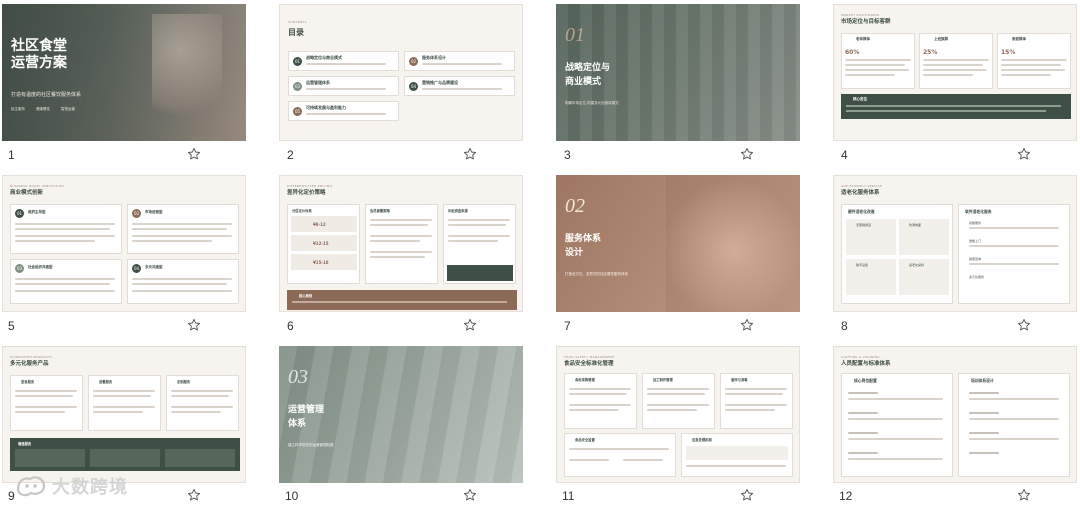 The width and height of the screenshot is (1080, 507). What do you see at coordinates (589, 364) in the screenshot?
I see `slide-heading: 食品安全标准化管理` at bounding box center [589, 364].